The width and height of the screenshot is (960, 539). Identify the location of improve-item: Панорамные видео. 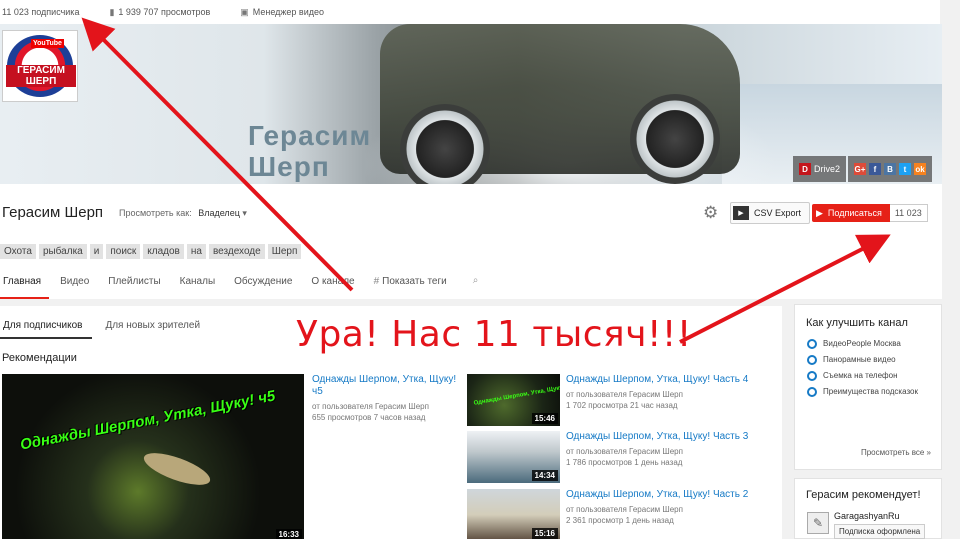
(867, 360).